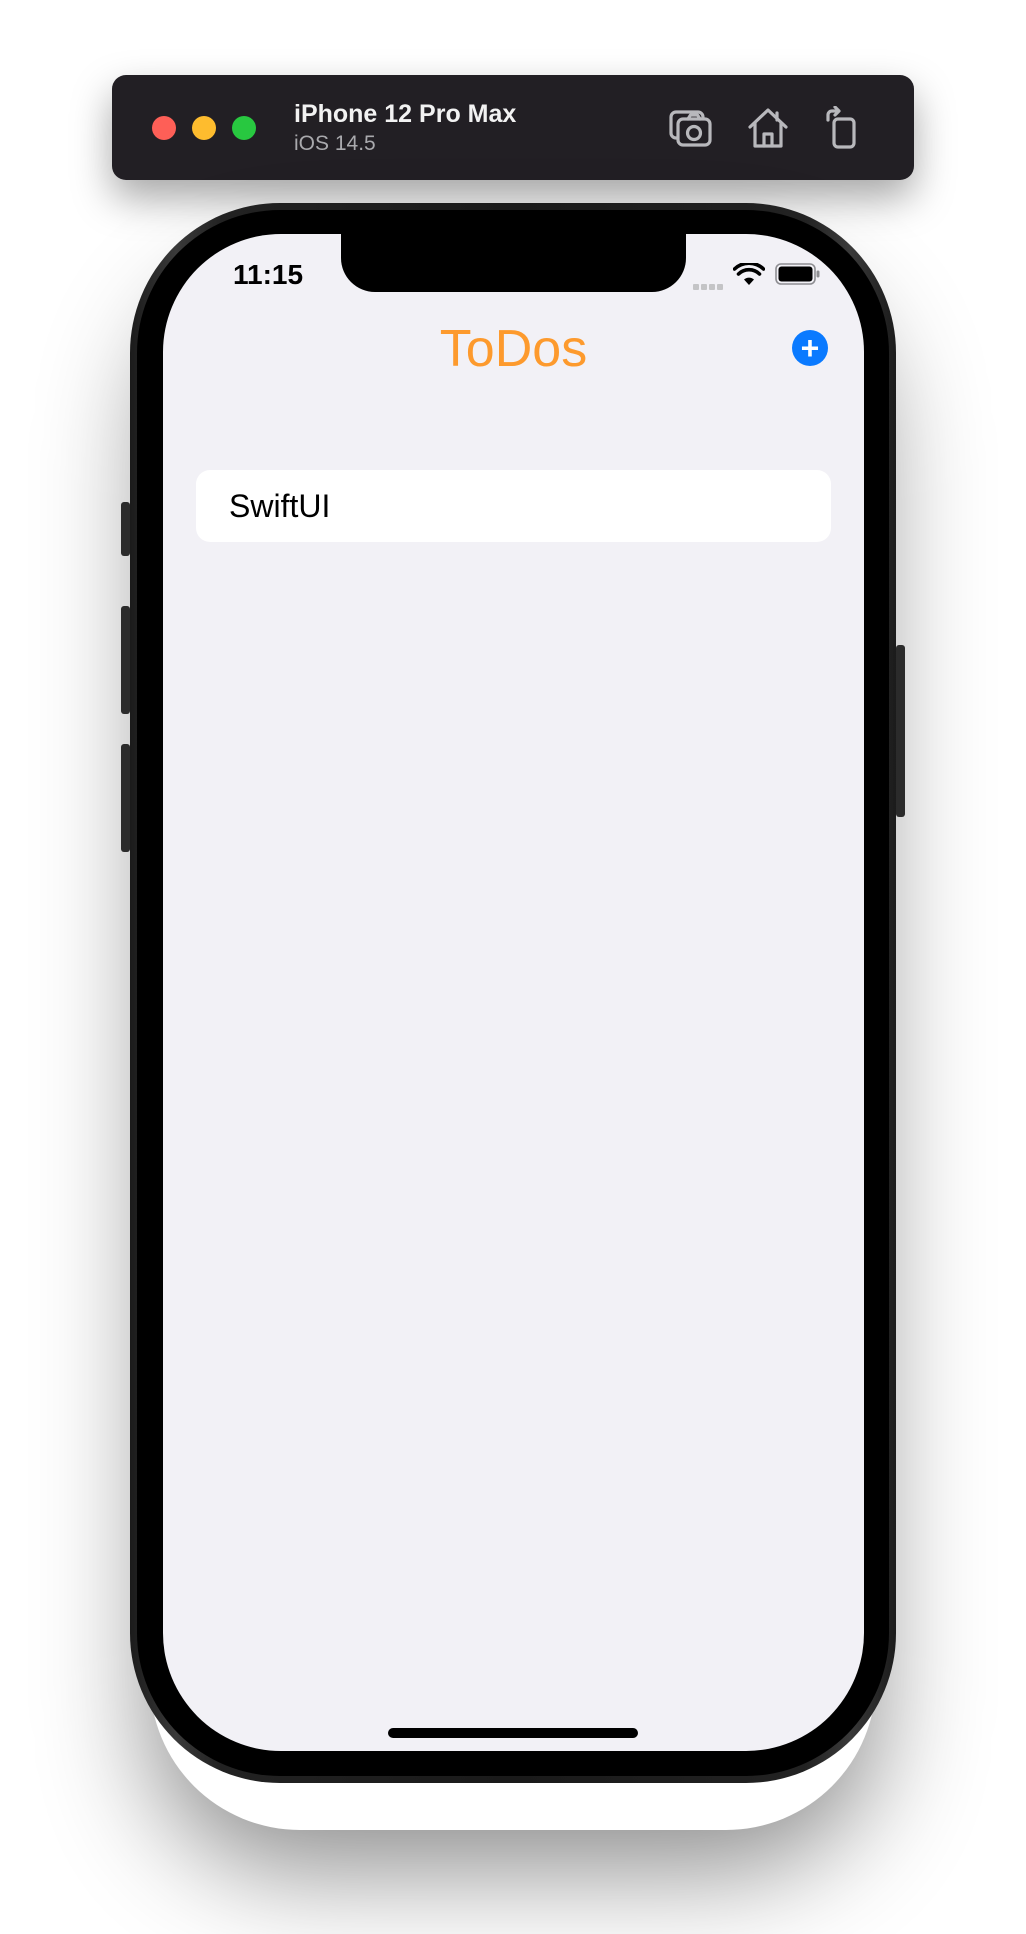 The image size is (1026, 1934). What do you see at coordinates (125, 660) in the screenshot?
I see `volume-up-button` at bounding box center [125, 660].